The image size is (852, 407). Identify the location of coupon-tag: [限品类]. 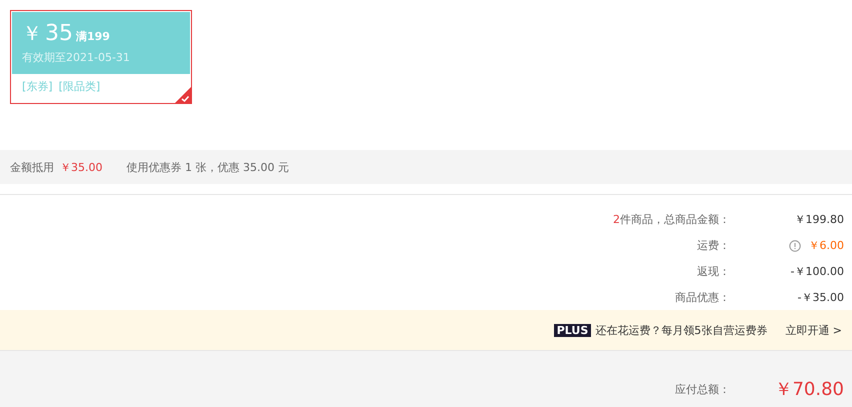
(79, 86).